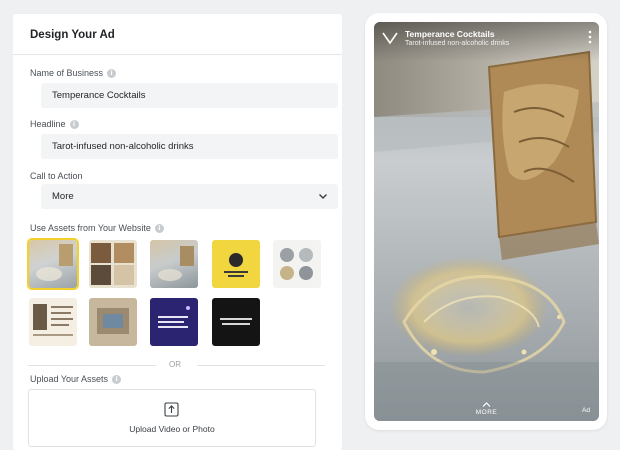 The height and width of the screenshot is (450, 620). Describe the element at coordinates (390, 38) in the screenshot. I see `brand-logo-icon` at that location.